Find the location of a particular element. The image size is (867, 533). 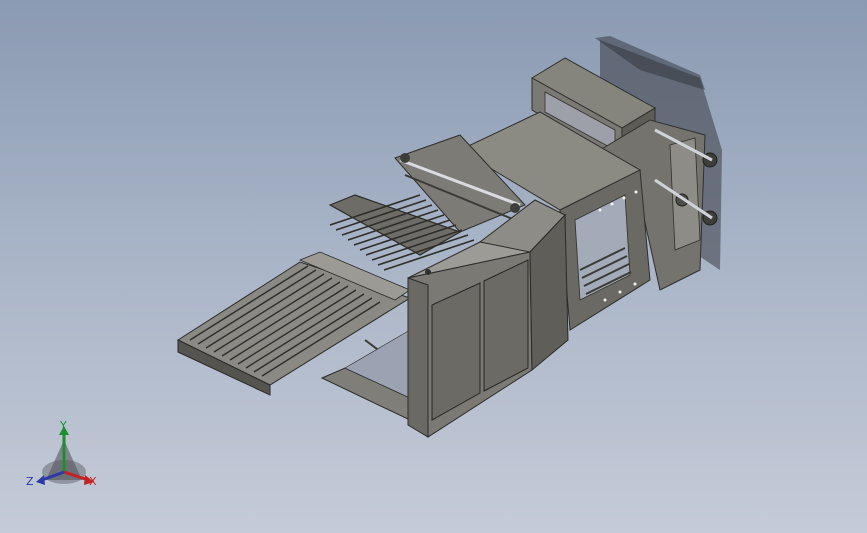

axis-y-label: Y is located at coordinates (63, 425).